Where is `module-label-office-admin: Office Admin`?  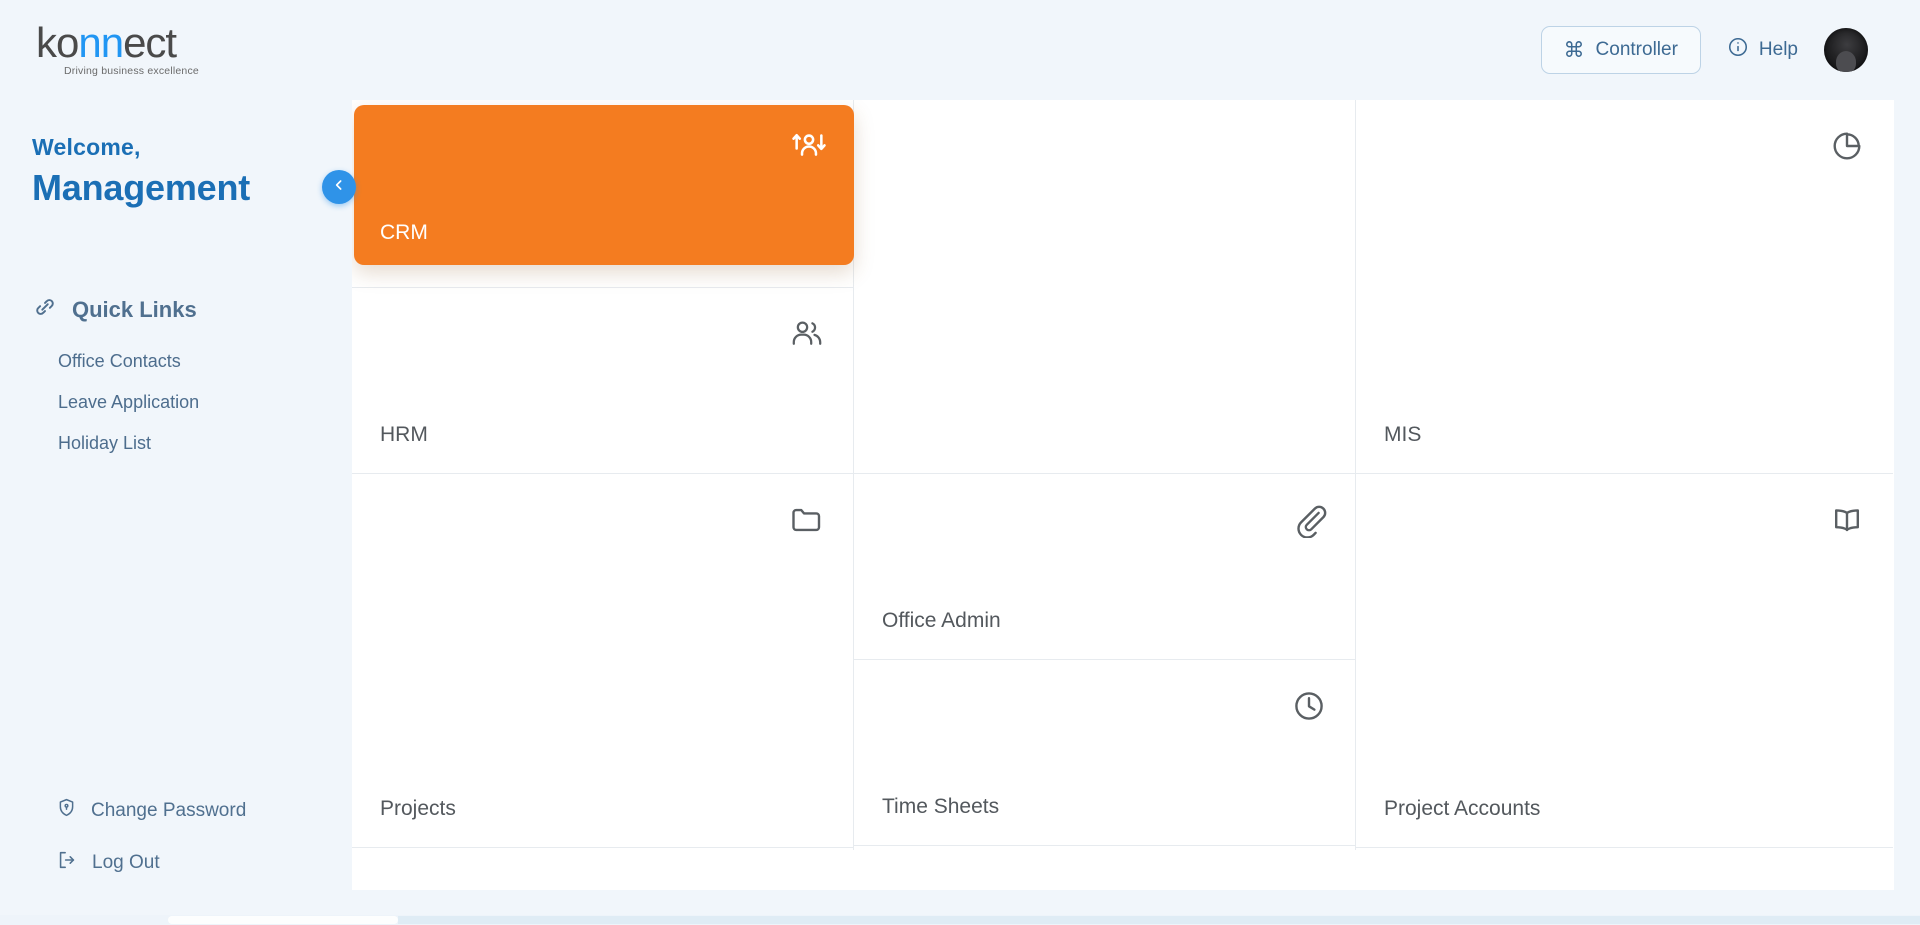 module-label-office-admin: Office Admin is located at coordinates (941, 620).